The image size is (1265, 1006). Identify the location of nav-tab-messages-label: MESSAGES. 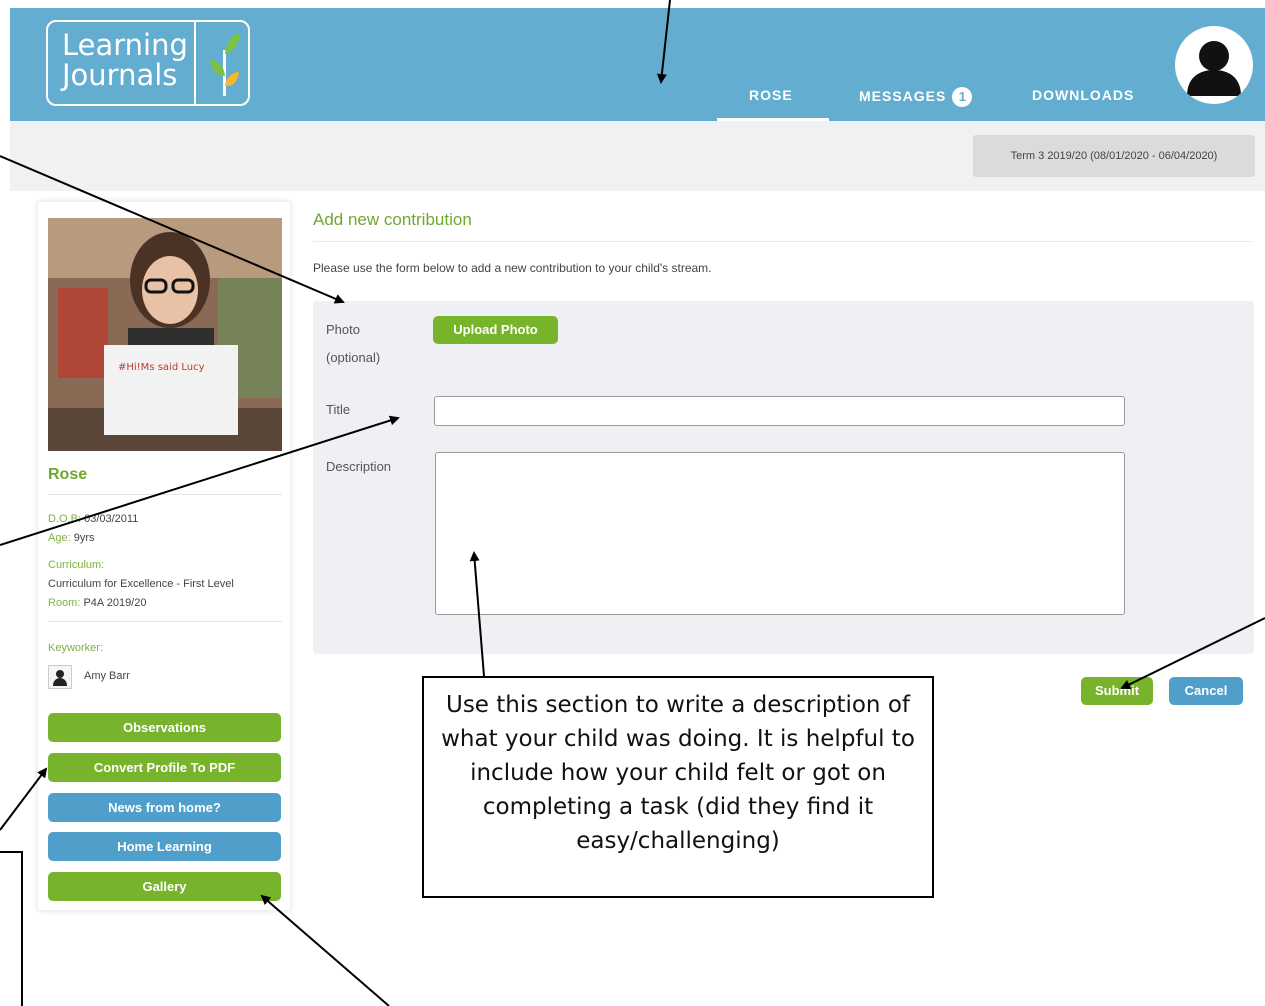
(903, 96).